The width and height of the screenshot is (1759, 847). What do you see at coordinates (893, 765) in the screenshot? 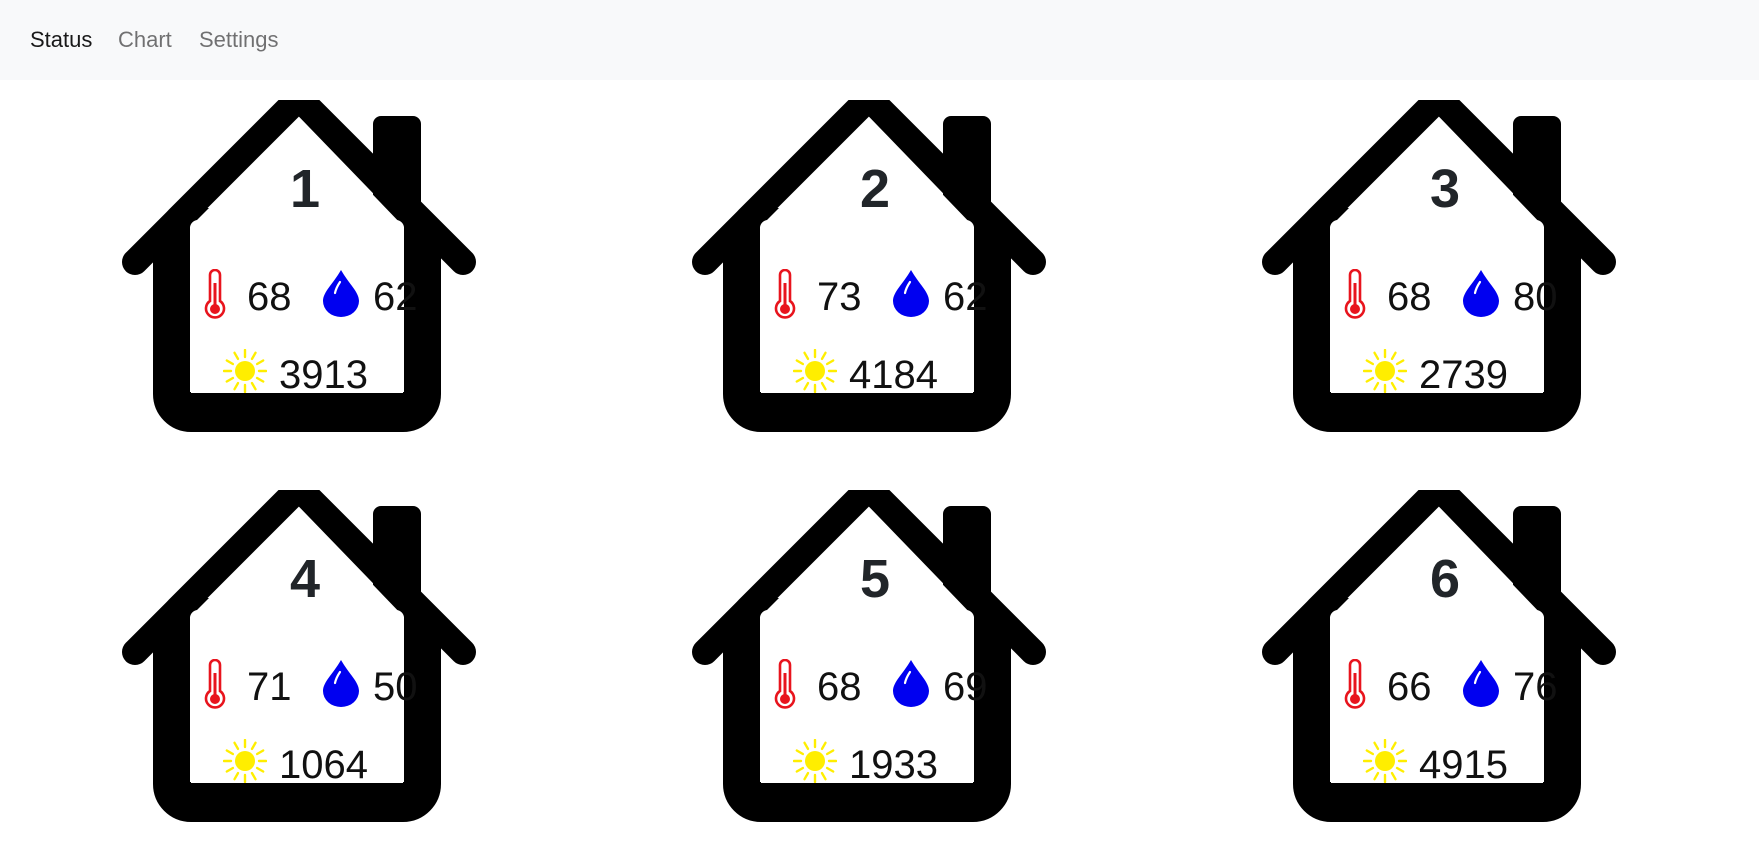
I see `light-value: 1933` at bounding box center [893, 765].